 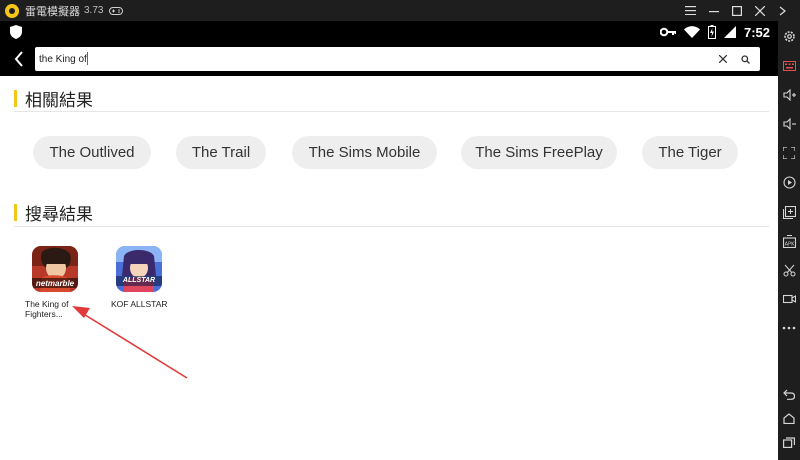 I want to click on video-icon, so click(x=789, y=299).